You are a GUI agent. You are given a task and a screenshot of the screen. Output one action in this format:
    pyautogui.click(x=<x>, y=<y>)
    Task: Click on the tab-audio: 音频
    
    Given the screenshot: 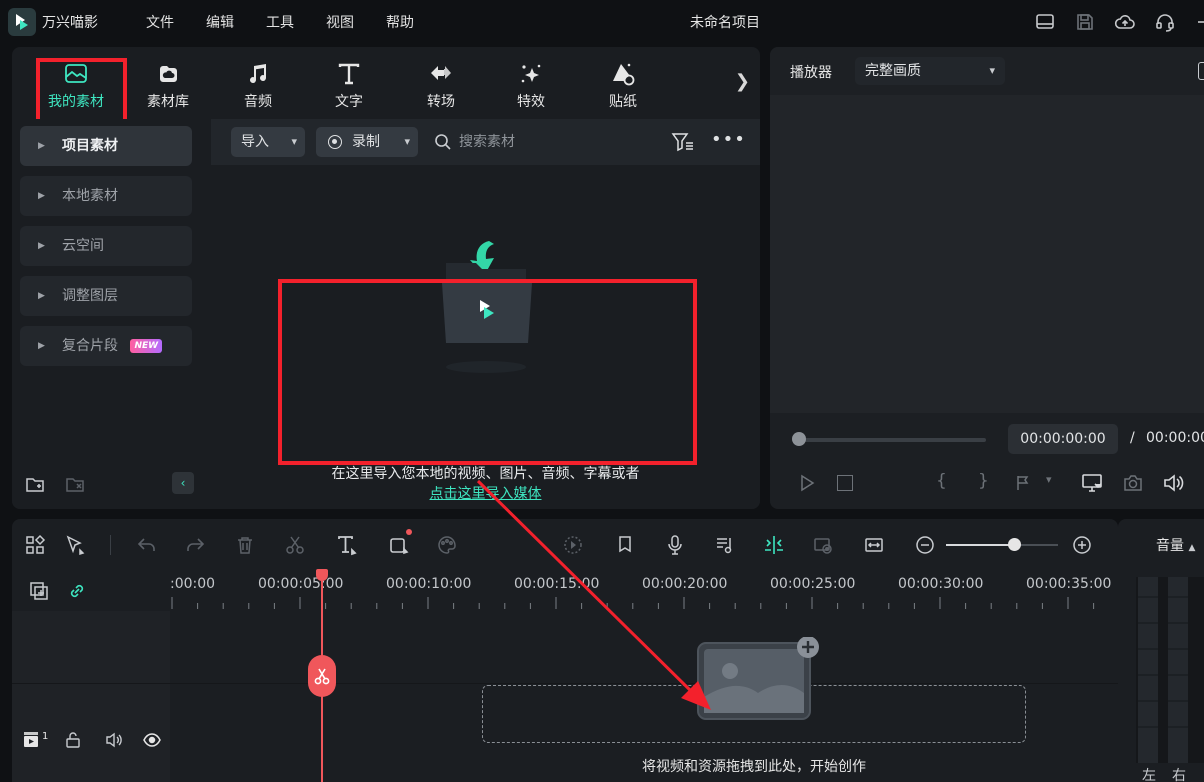 What is the action you would take?
    pyautogui.click(x=258, y=86)
    